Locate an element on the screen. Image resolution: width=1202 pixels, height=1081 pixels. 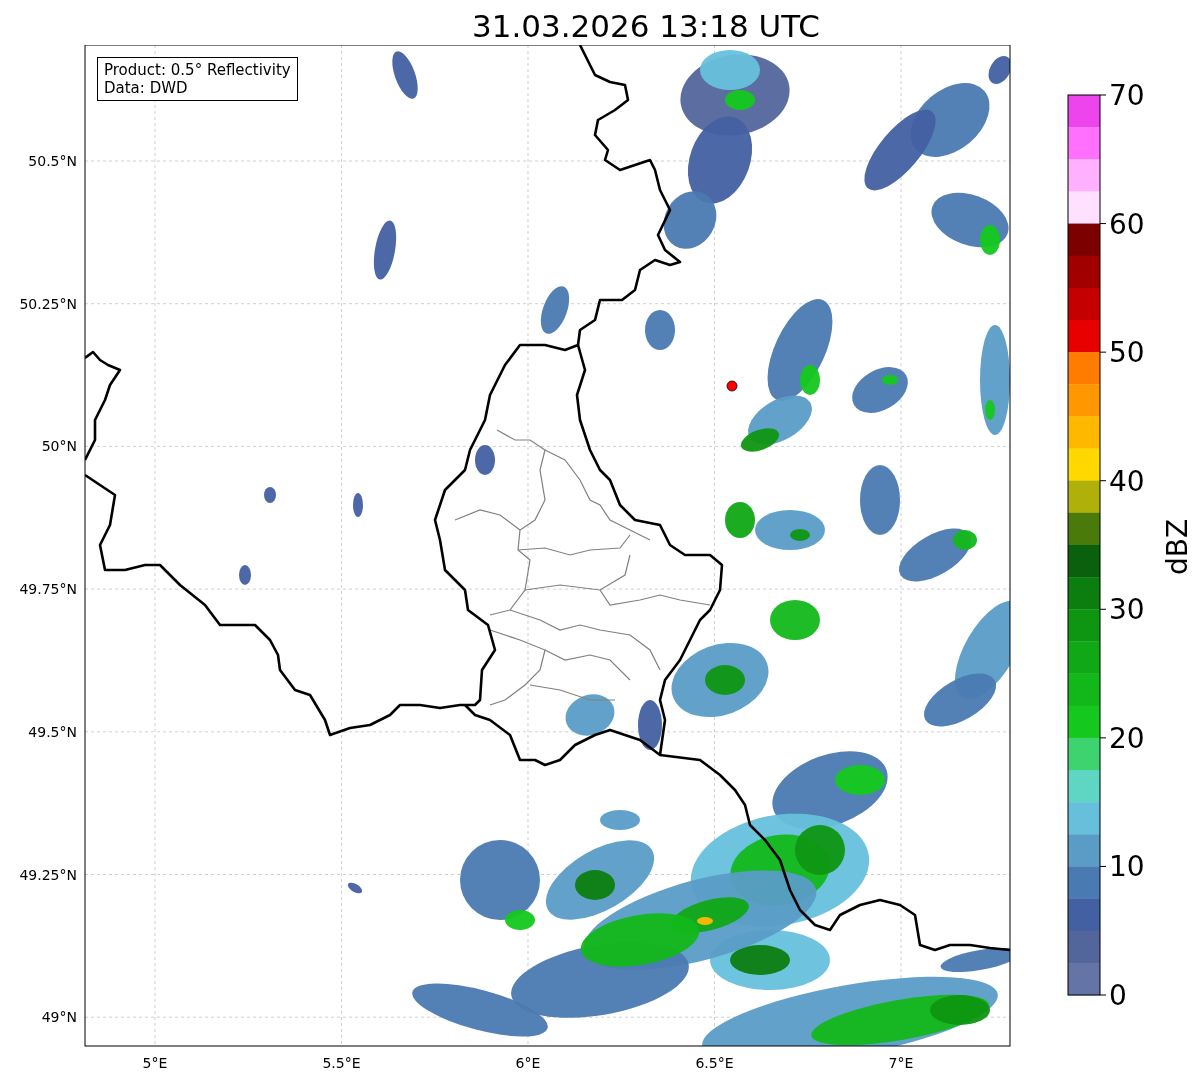
latitude-label: 50.25°N is located at coordinates (48, 303).